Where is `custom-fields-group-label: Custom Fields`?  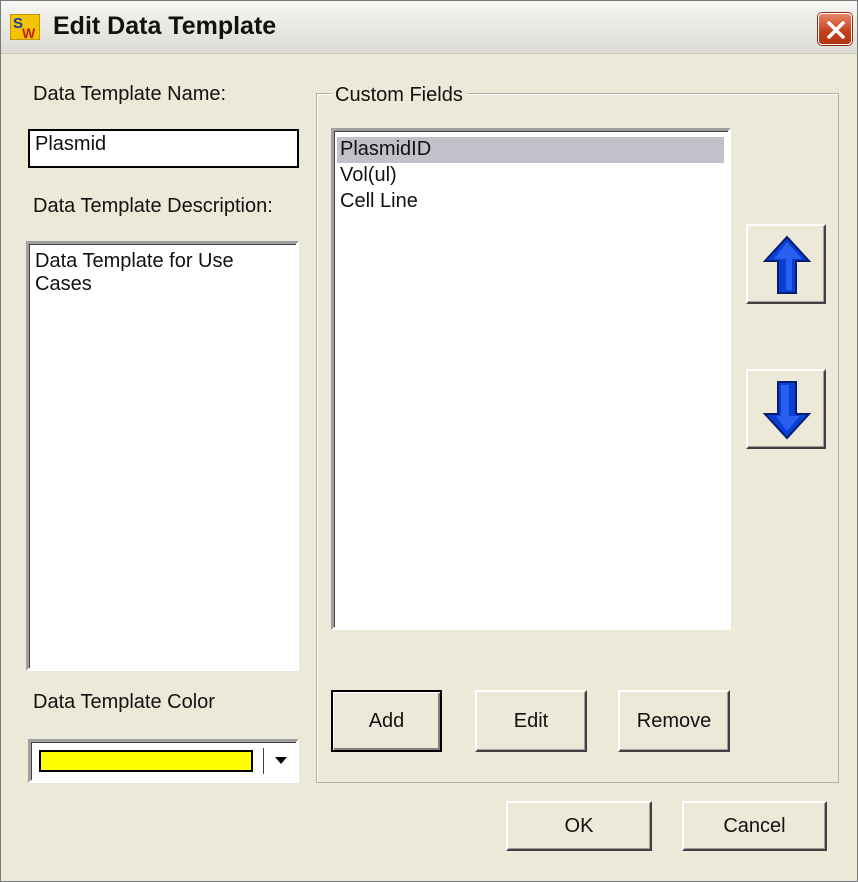 custom-fields-group-label: Custom Fields is located at coordinates (399, 95).